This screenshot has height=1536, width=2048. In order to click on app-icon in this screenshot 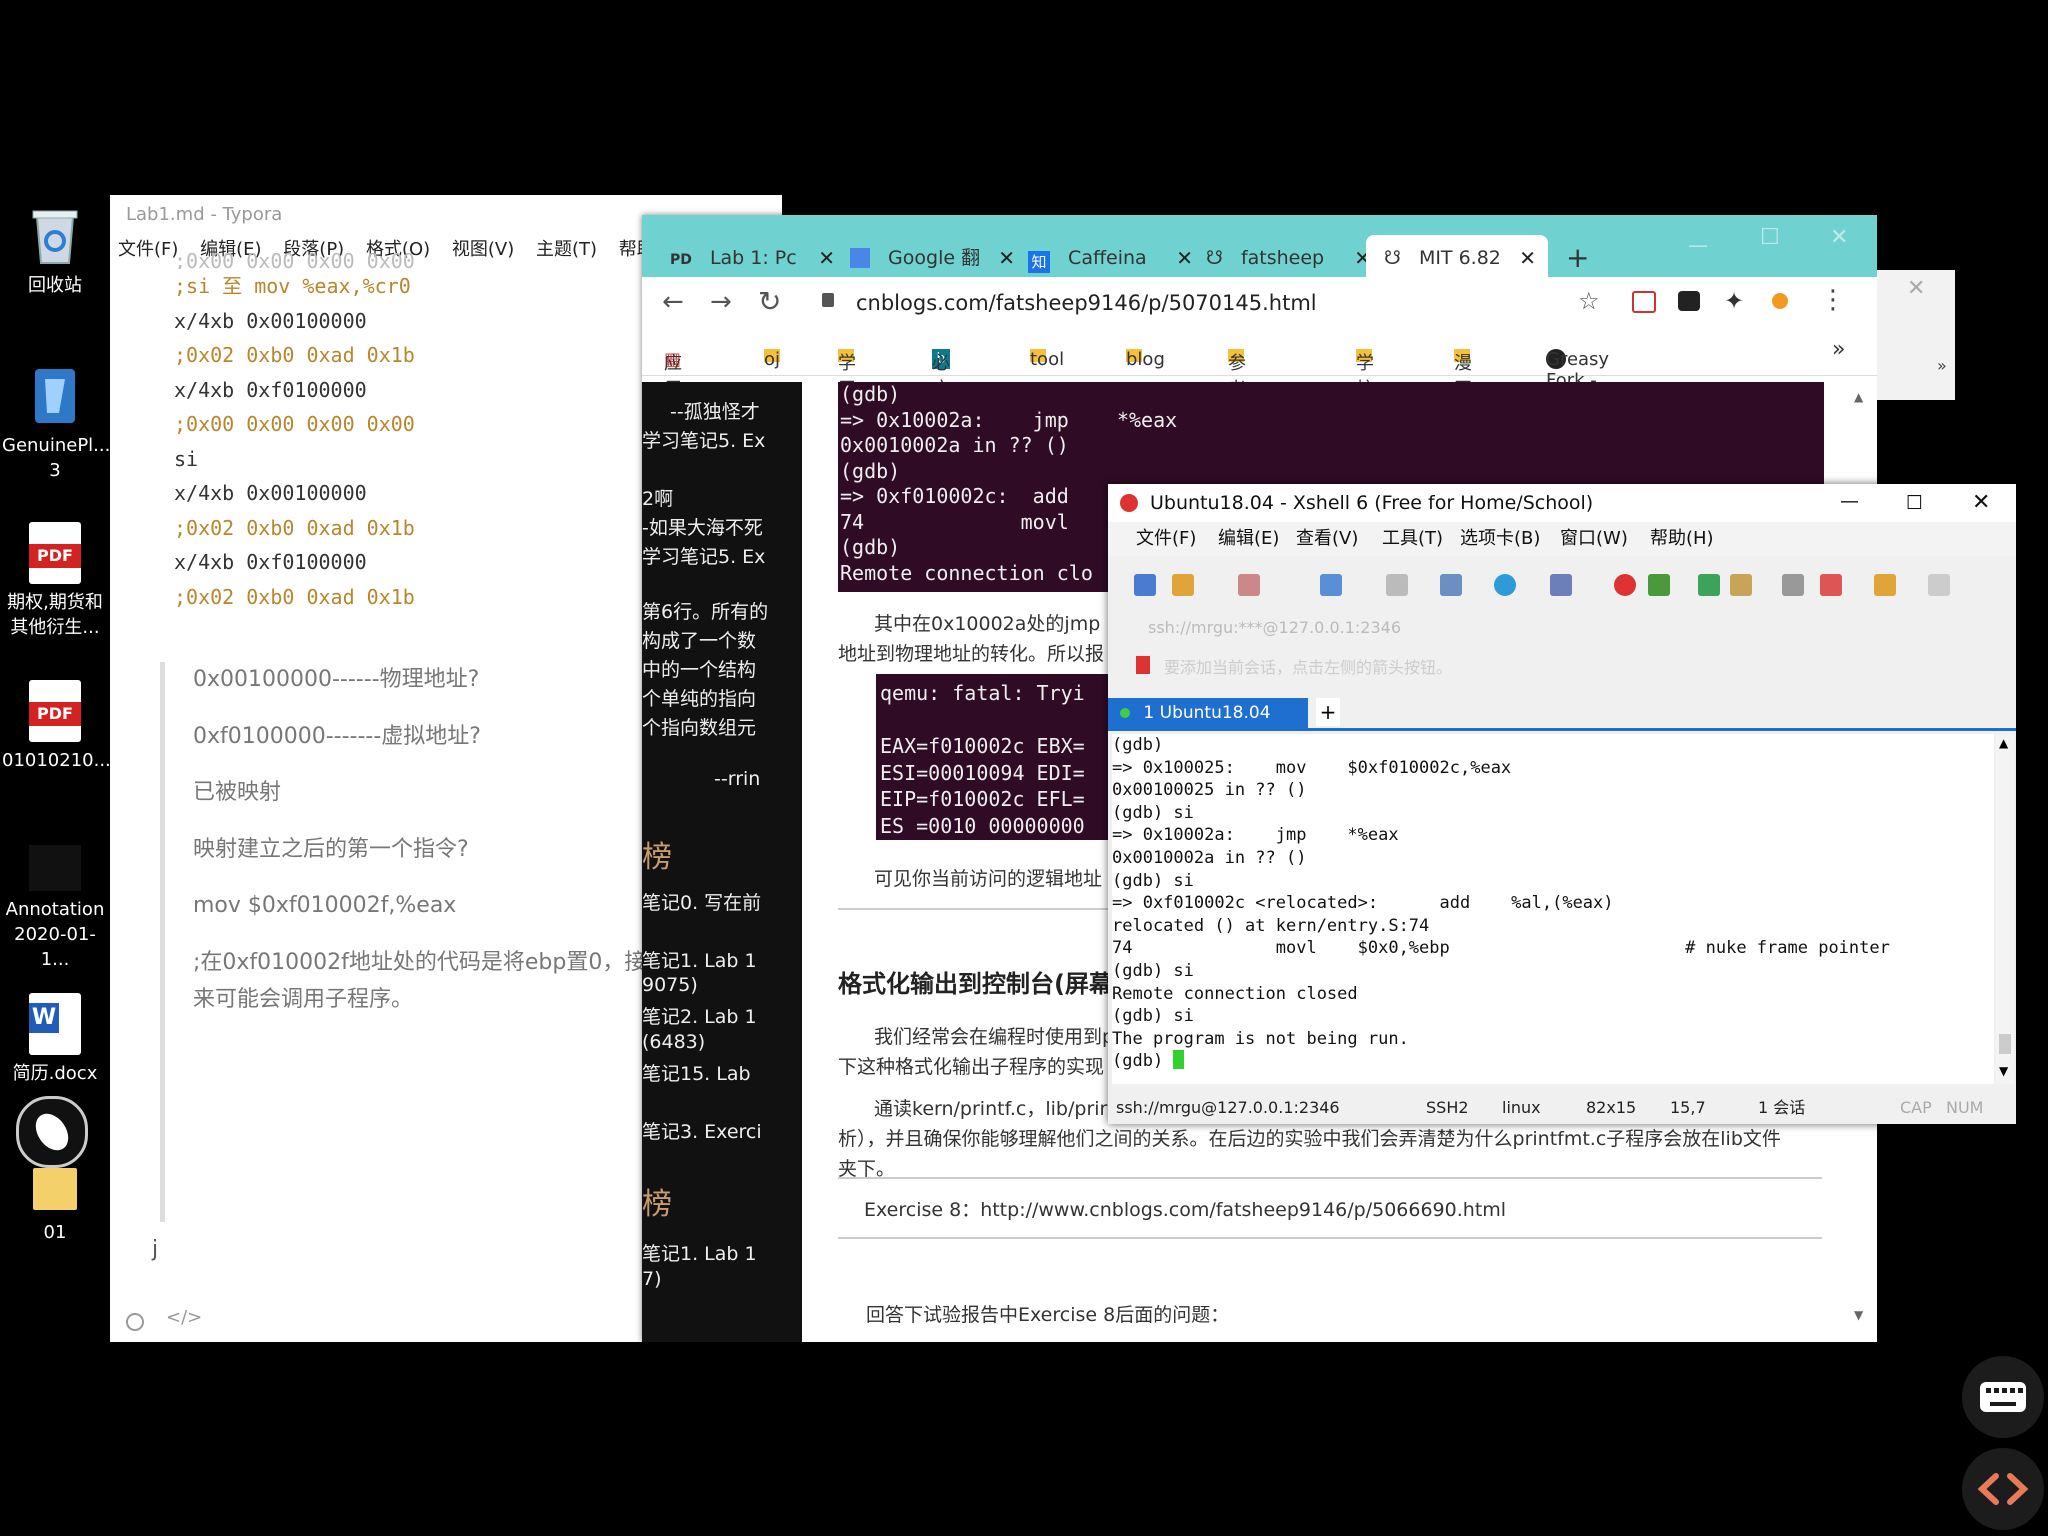, I will do `click(55, 396)`.